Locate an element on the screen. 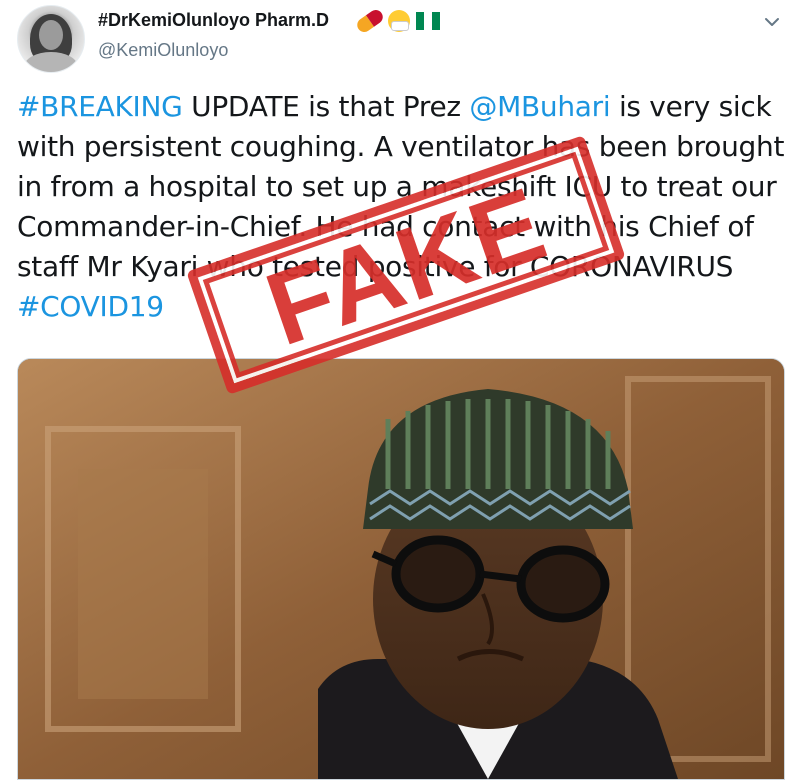 The height and width of the screenshot is (780, 801). avatar is located at coordinates (51, 39).